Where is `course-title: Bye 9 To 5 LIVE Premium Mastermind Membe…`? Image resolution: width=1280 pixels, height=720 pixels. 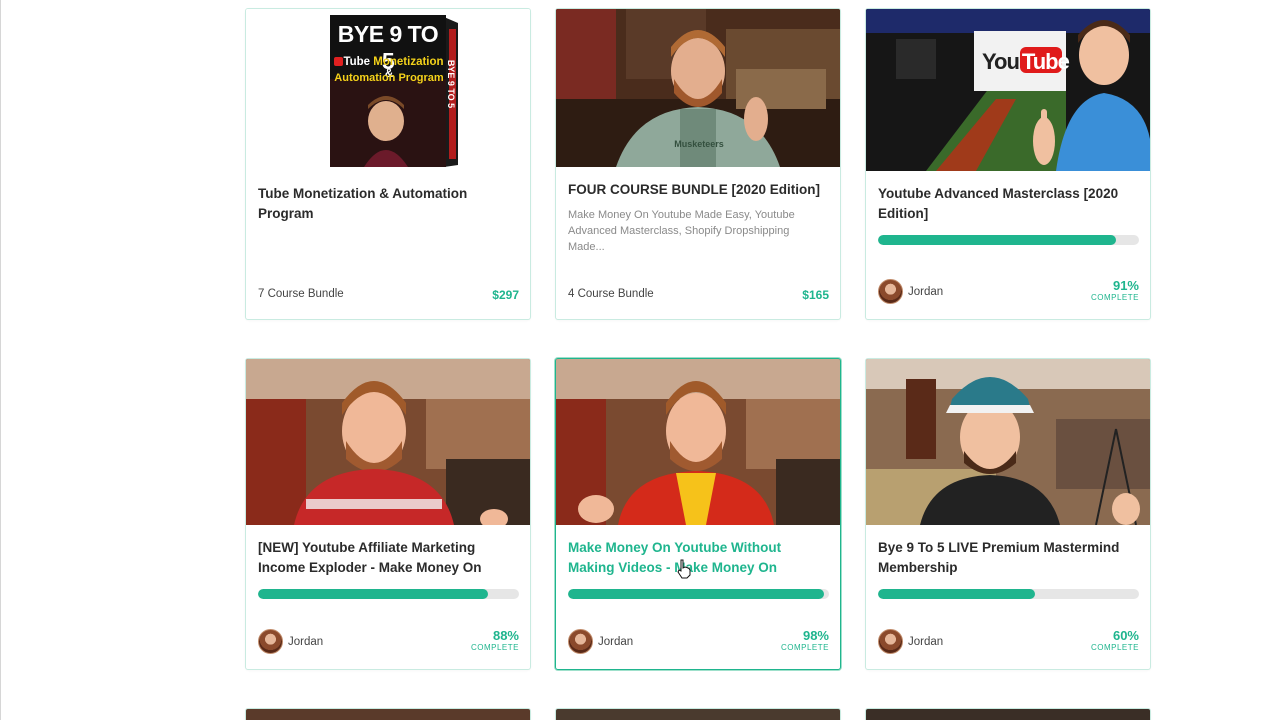 course-title: Bye 9 To 5 LIVE Premium Mastermind Membe… is located at coordinates (1008, 558).